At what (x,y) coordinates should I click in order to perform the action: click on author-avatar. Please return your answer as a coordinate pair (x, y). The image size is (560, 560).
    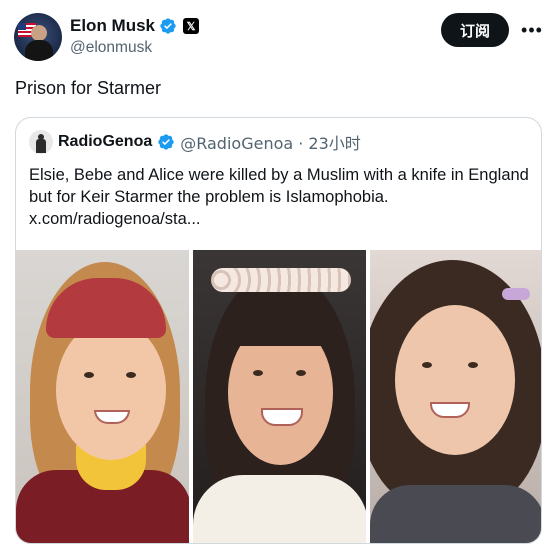
    Looking at the image, I should click on (38, 37).